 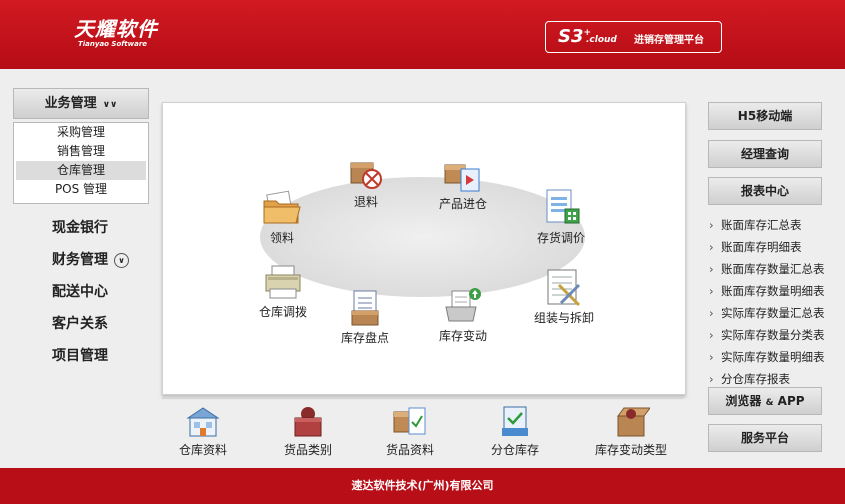 I want to click on node-product-stockin: 产品进仓, so click(x=463, y=185).